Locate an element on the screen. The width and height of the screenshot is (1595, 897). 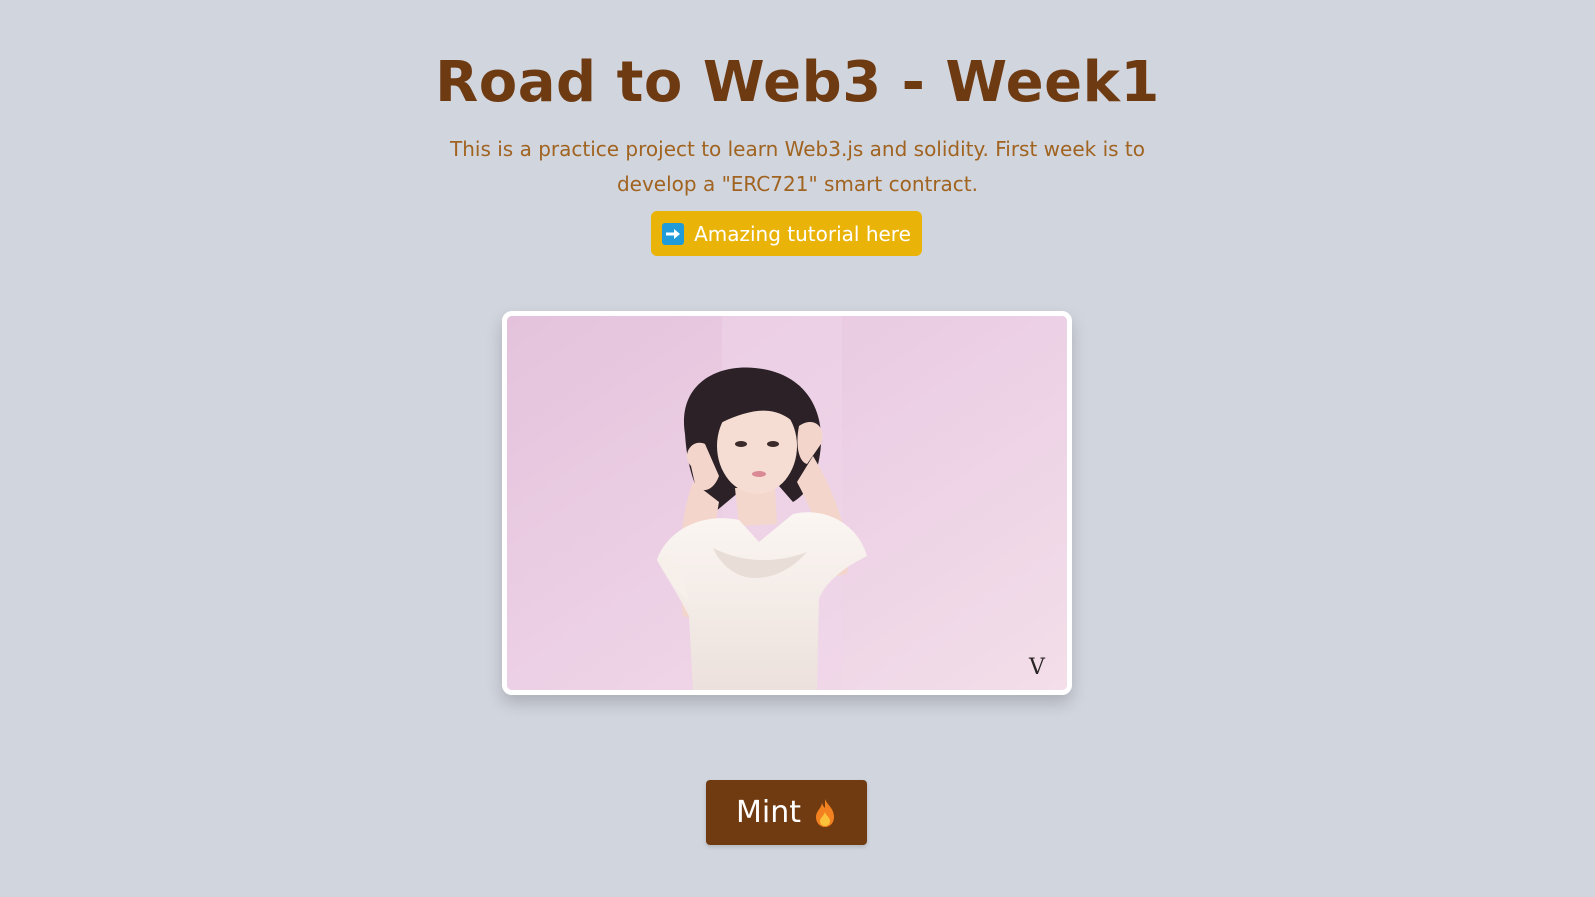
tutorial-link-label: Amazing tutorial here is located at coordinates (802, 233).